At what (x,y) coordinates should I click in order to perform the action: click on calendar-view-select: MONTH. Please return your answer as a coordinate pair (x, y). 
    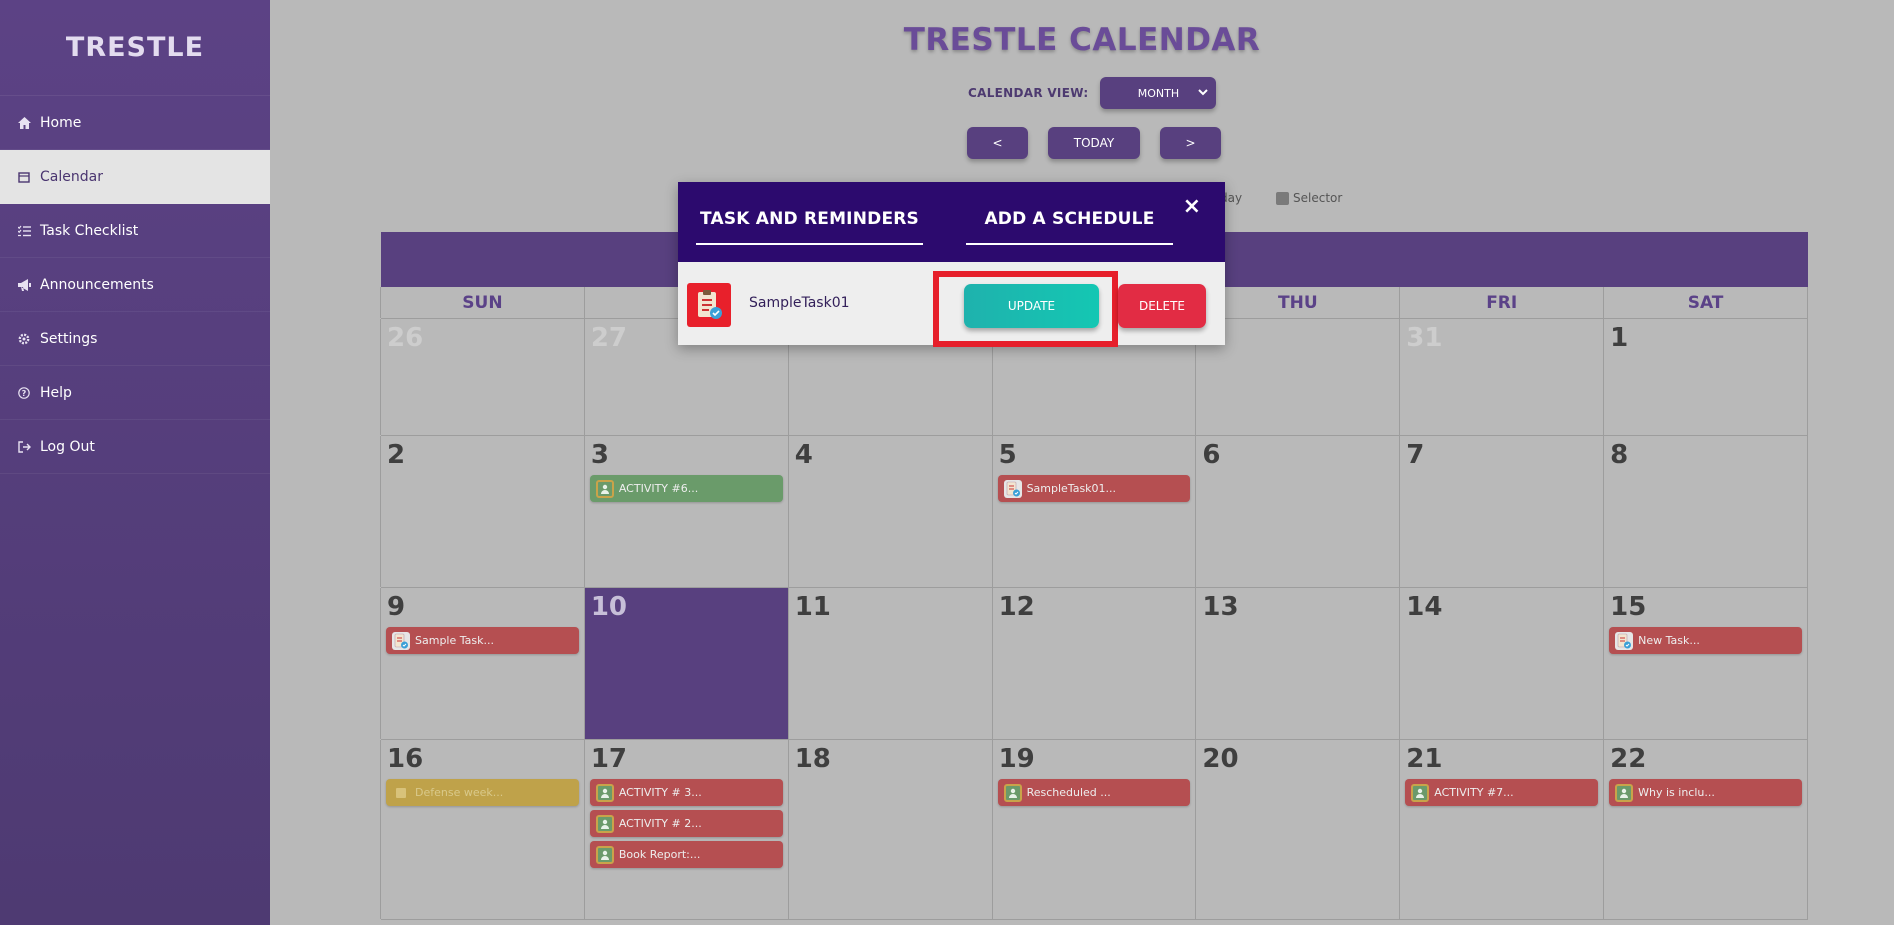
    Looking at the image, I should click on (1158, 93).